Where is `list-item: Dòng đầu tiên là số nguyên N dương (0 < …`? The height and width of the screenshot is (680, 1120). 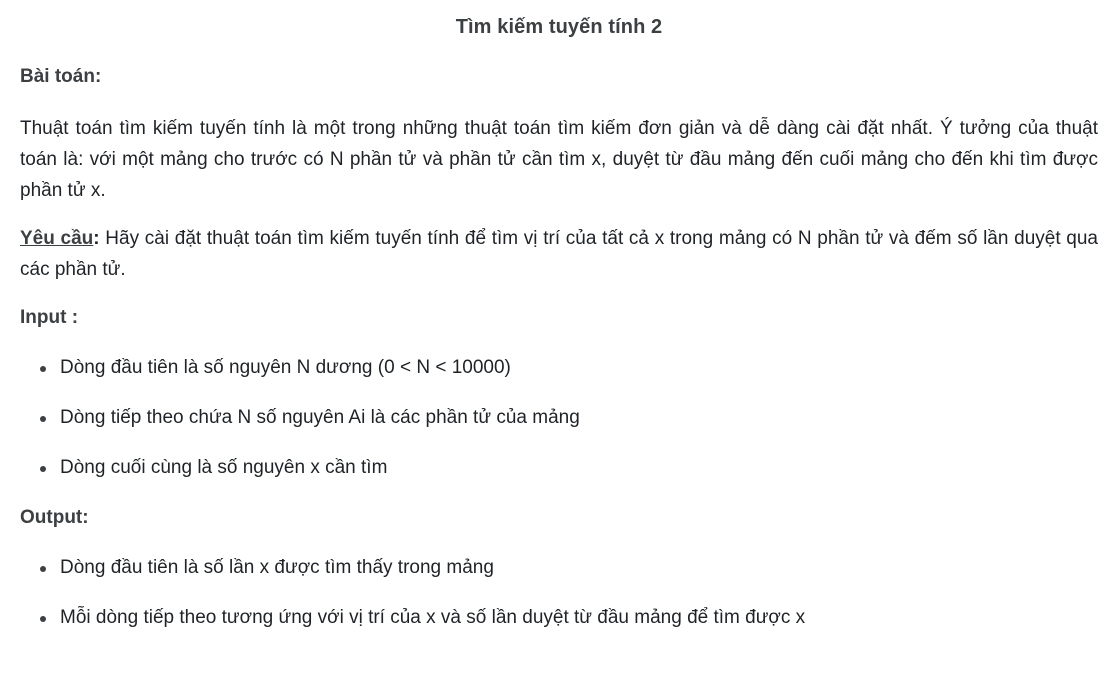 list-item: Dòng đầu tiên là số nguyên N dương (0 < … is located at coordinates (560, 368).